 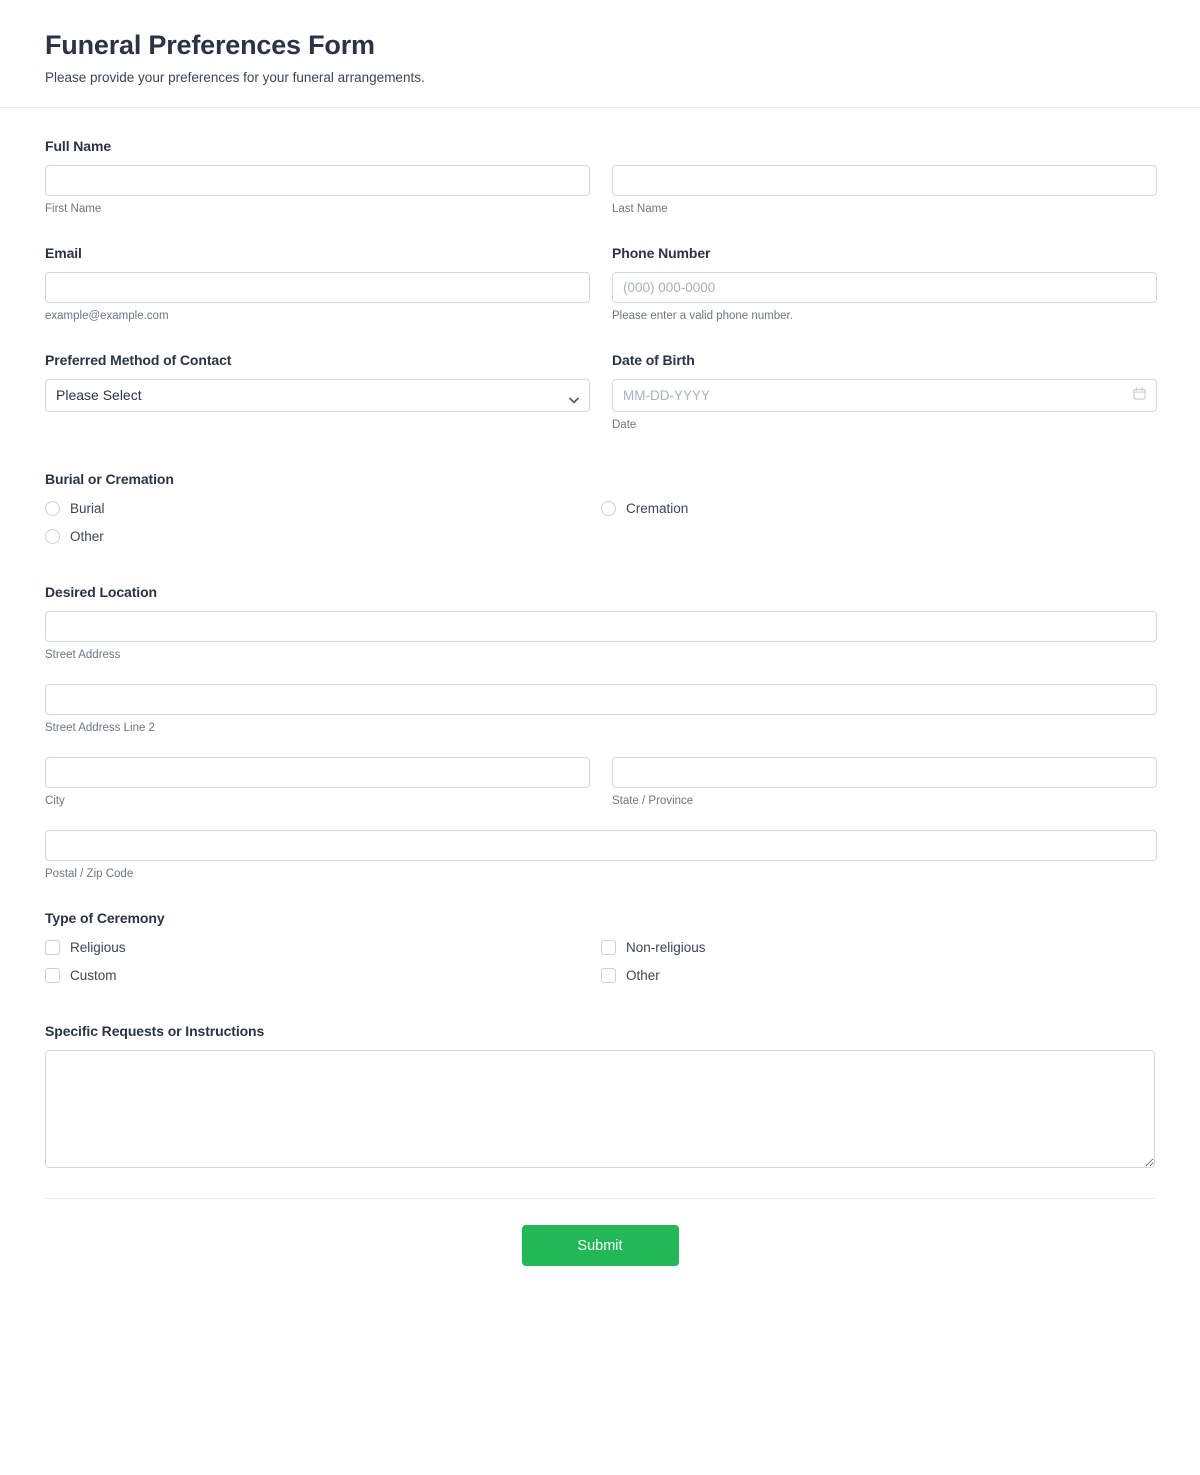 I want to click on date-of-birth-wrap: Date, so click(x=884, y=405).